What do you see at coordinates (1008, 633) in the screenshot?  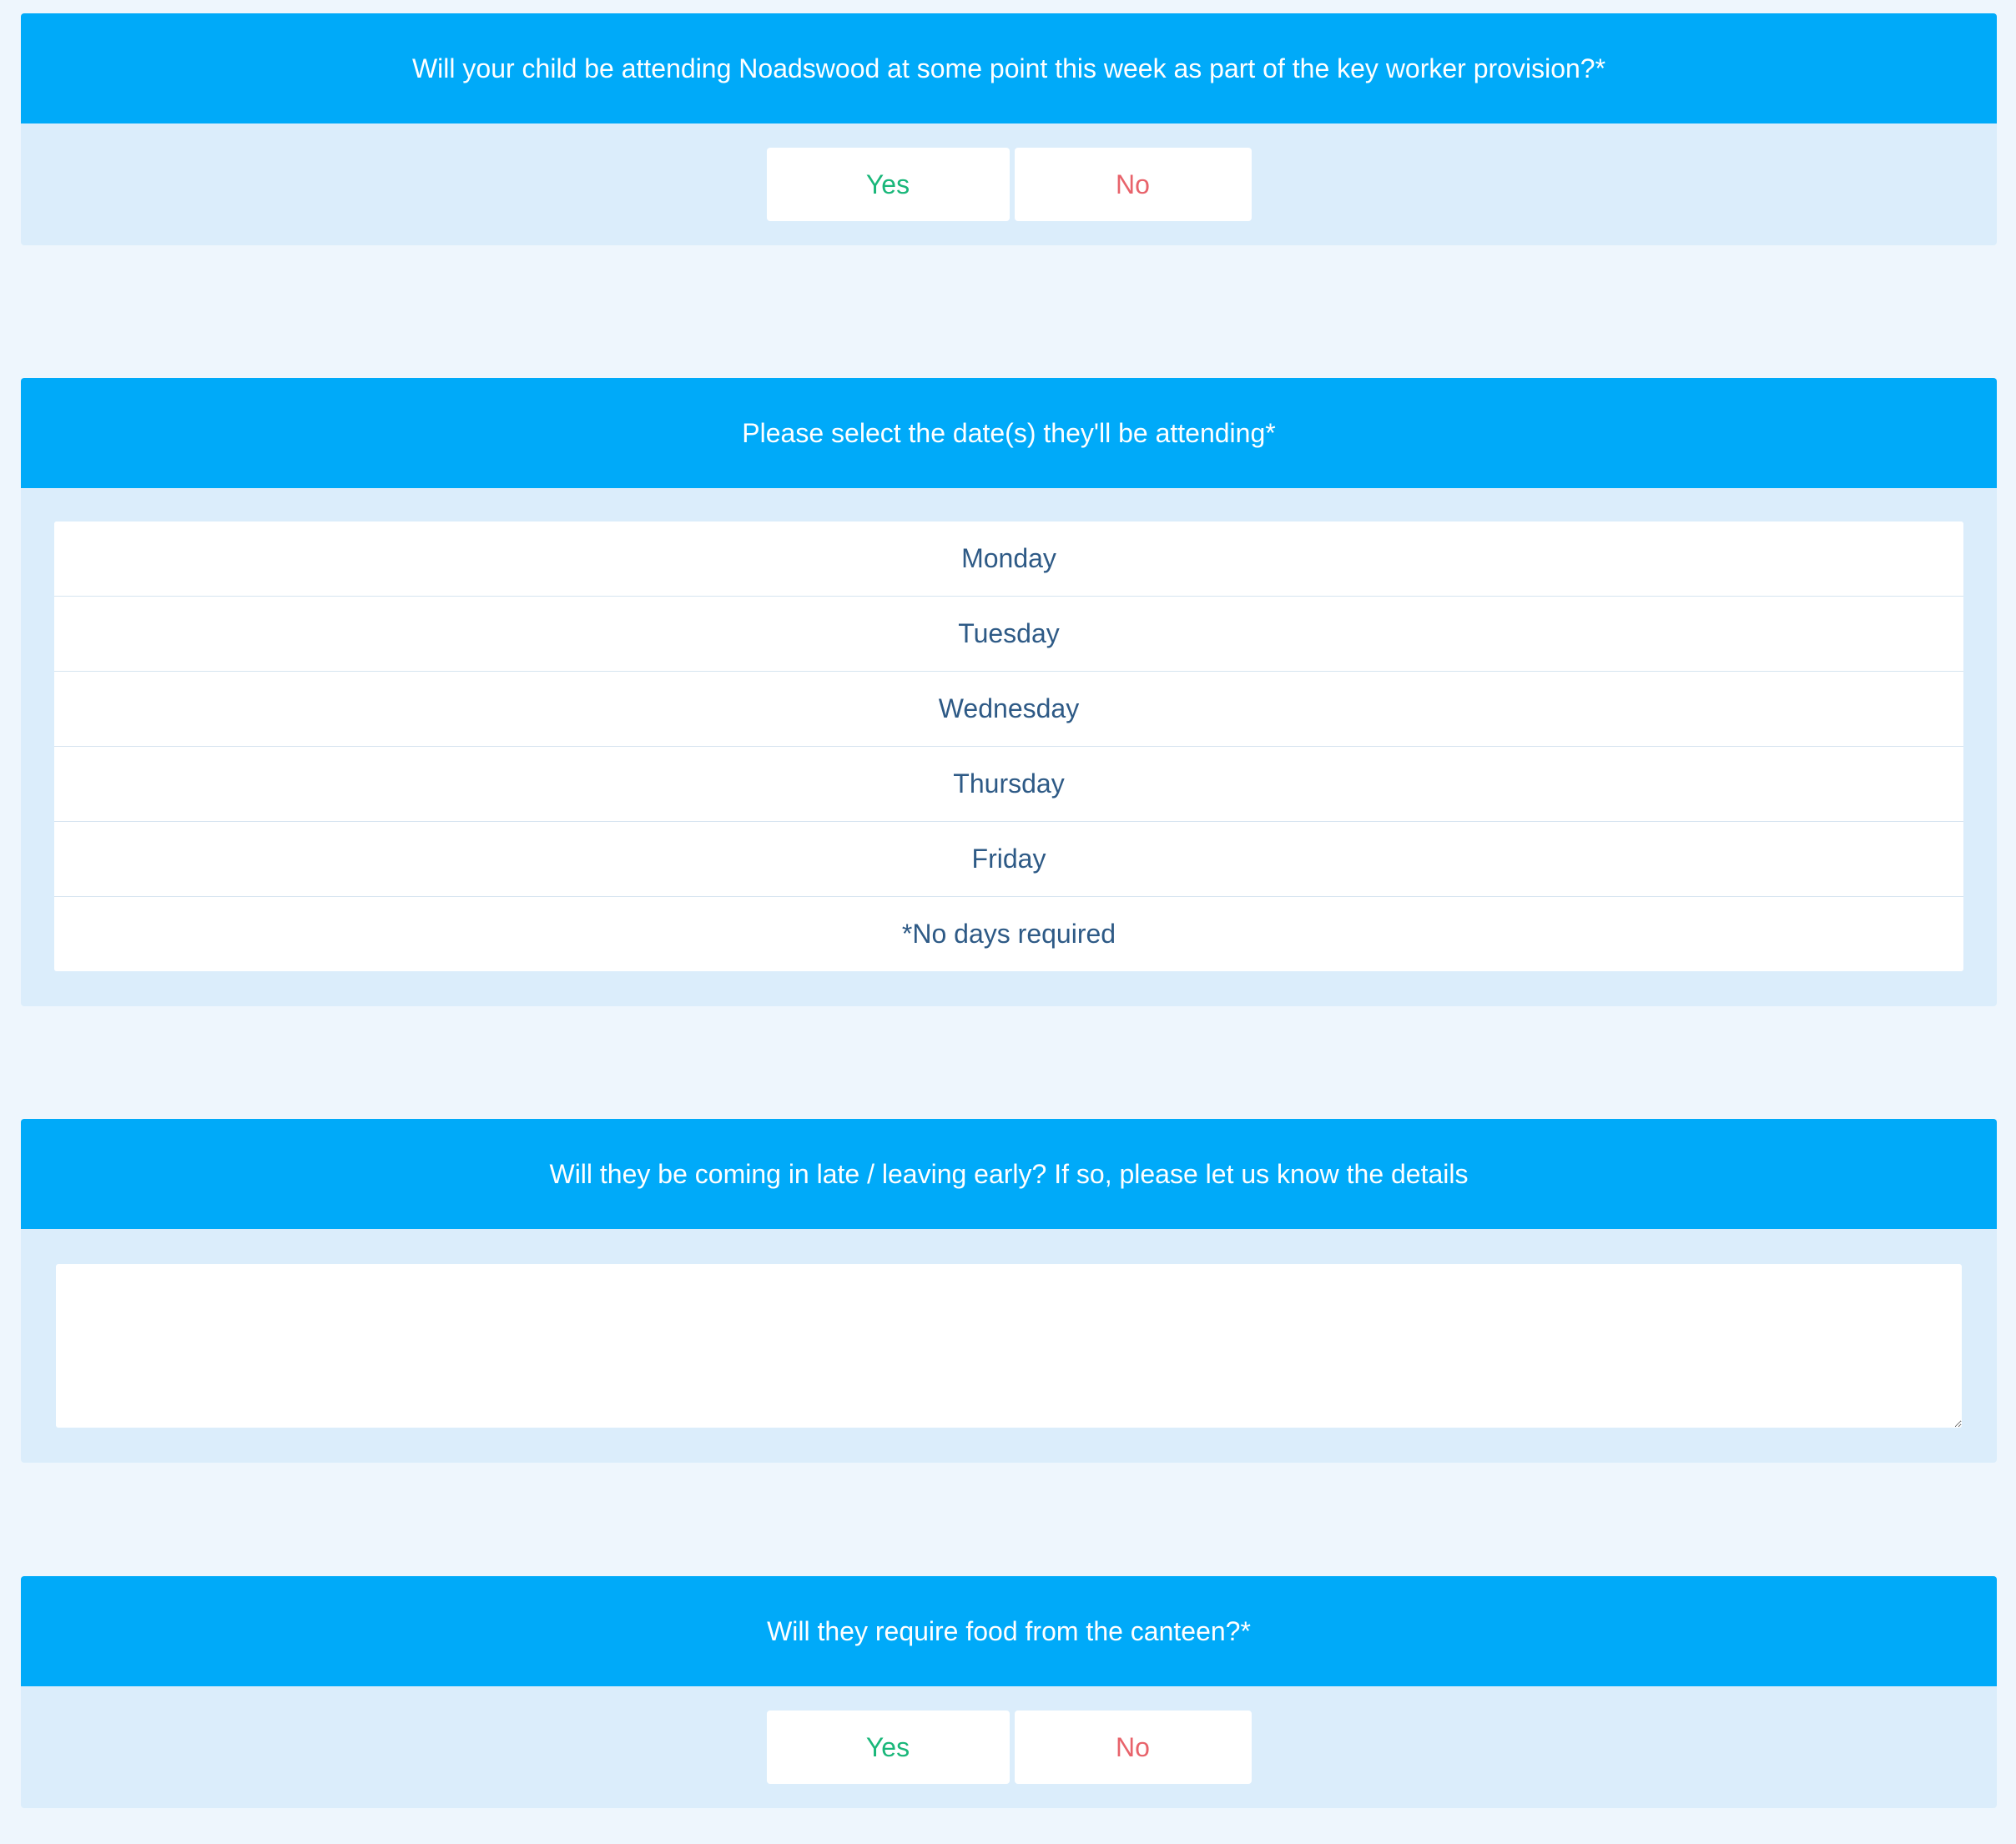 I see `day-option-tuesday: Tuesday` at bounding box center [1008, 633].